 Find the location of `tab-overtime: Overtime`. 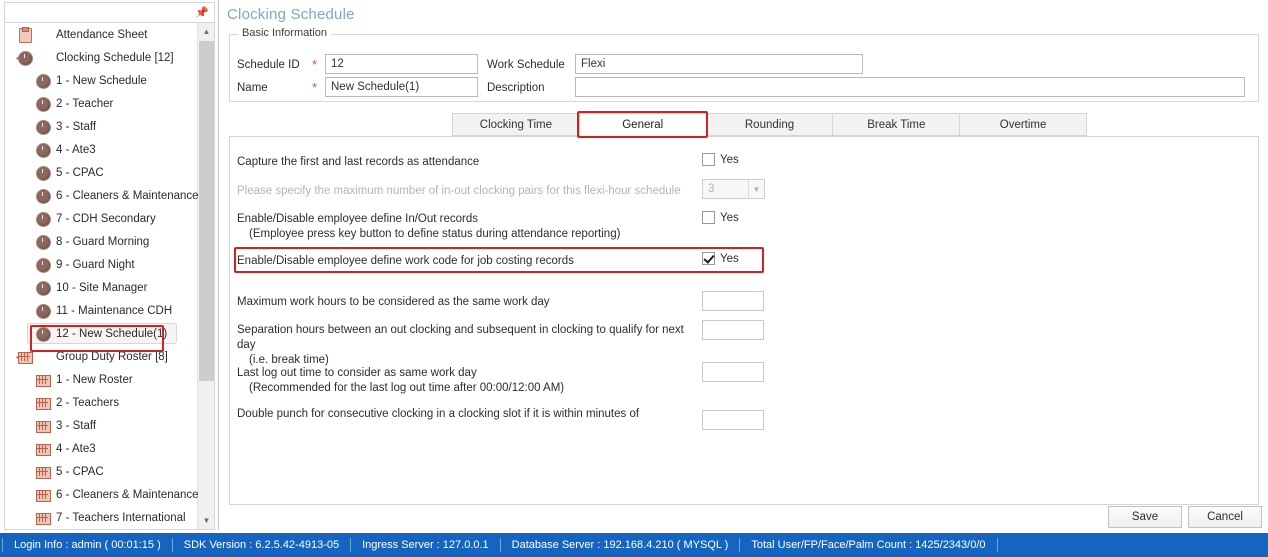

tab-overtime: Overtime is located at coordinates (1023, 124).